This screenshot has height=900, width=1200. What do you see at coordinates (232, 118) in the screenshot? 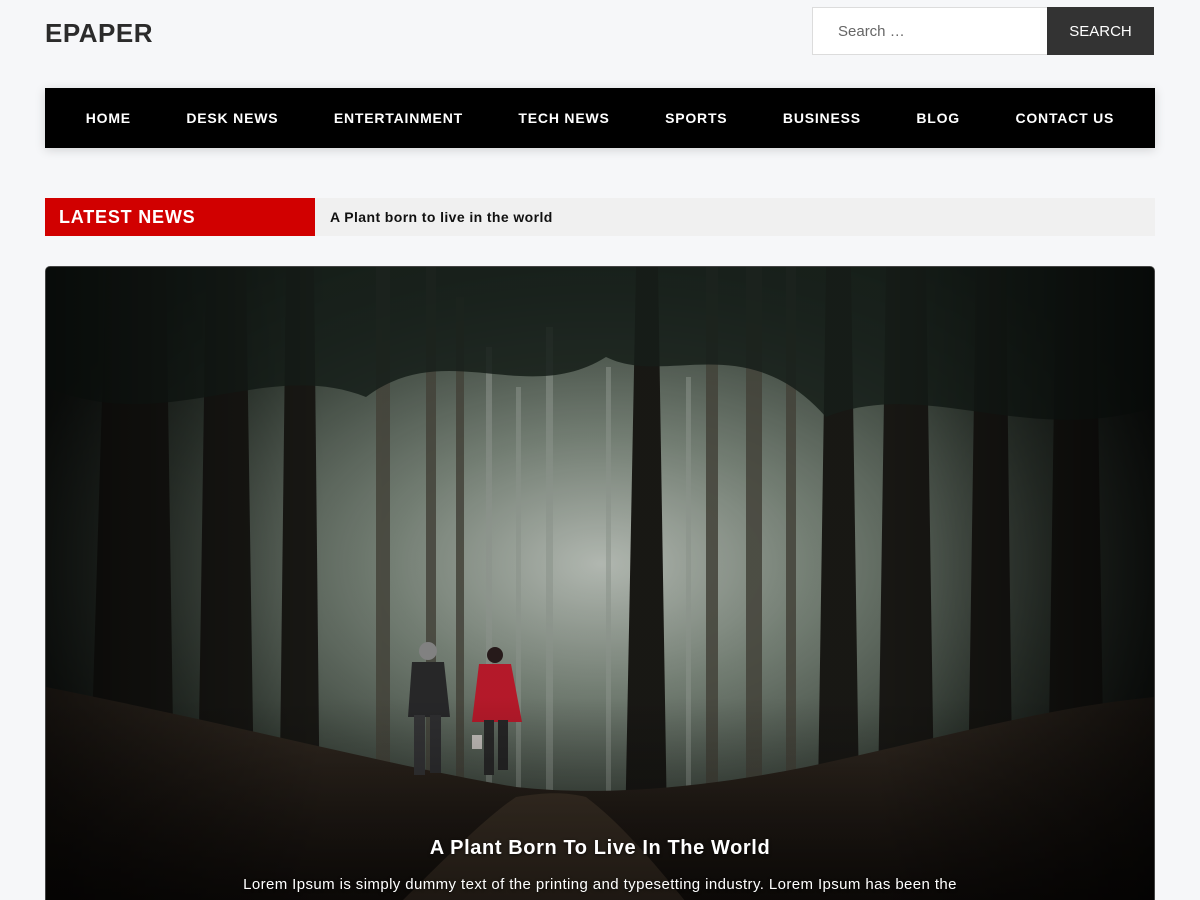
I see `nav-item-desk-news: DESK NEWS` at bounding box center [232, 118].